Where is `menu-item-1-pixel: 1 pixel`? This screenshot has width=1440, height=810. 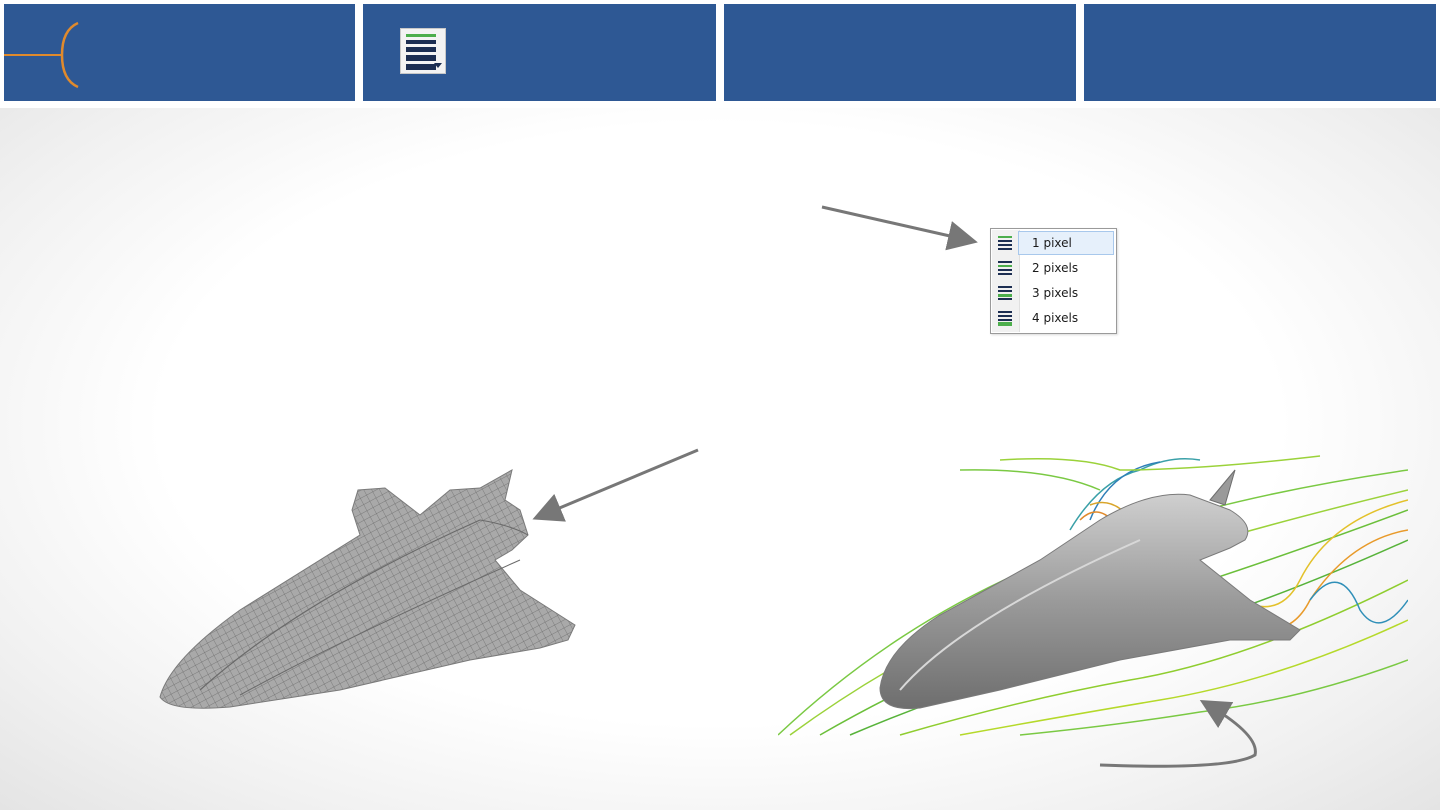 menu-item-1-pixel: 1 pixel is located at coordinates (1053, 243).